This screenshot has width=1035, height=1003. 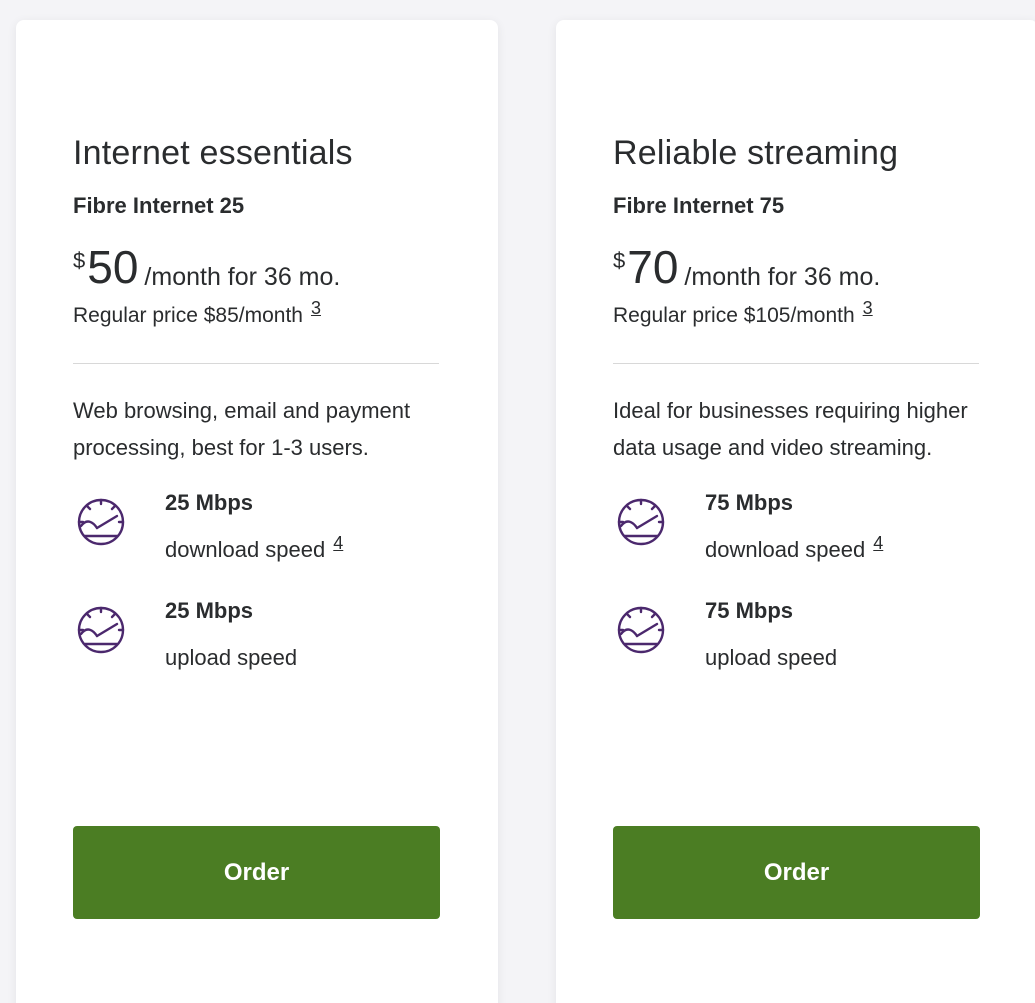 I want to click on download-speed-value: 25 Mbps, so click(x=209, y=502).